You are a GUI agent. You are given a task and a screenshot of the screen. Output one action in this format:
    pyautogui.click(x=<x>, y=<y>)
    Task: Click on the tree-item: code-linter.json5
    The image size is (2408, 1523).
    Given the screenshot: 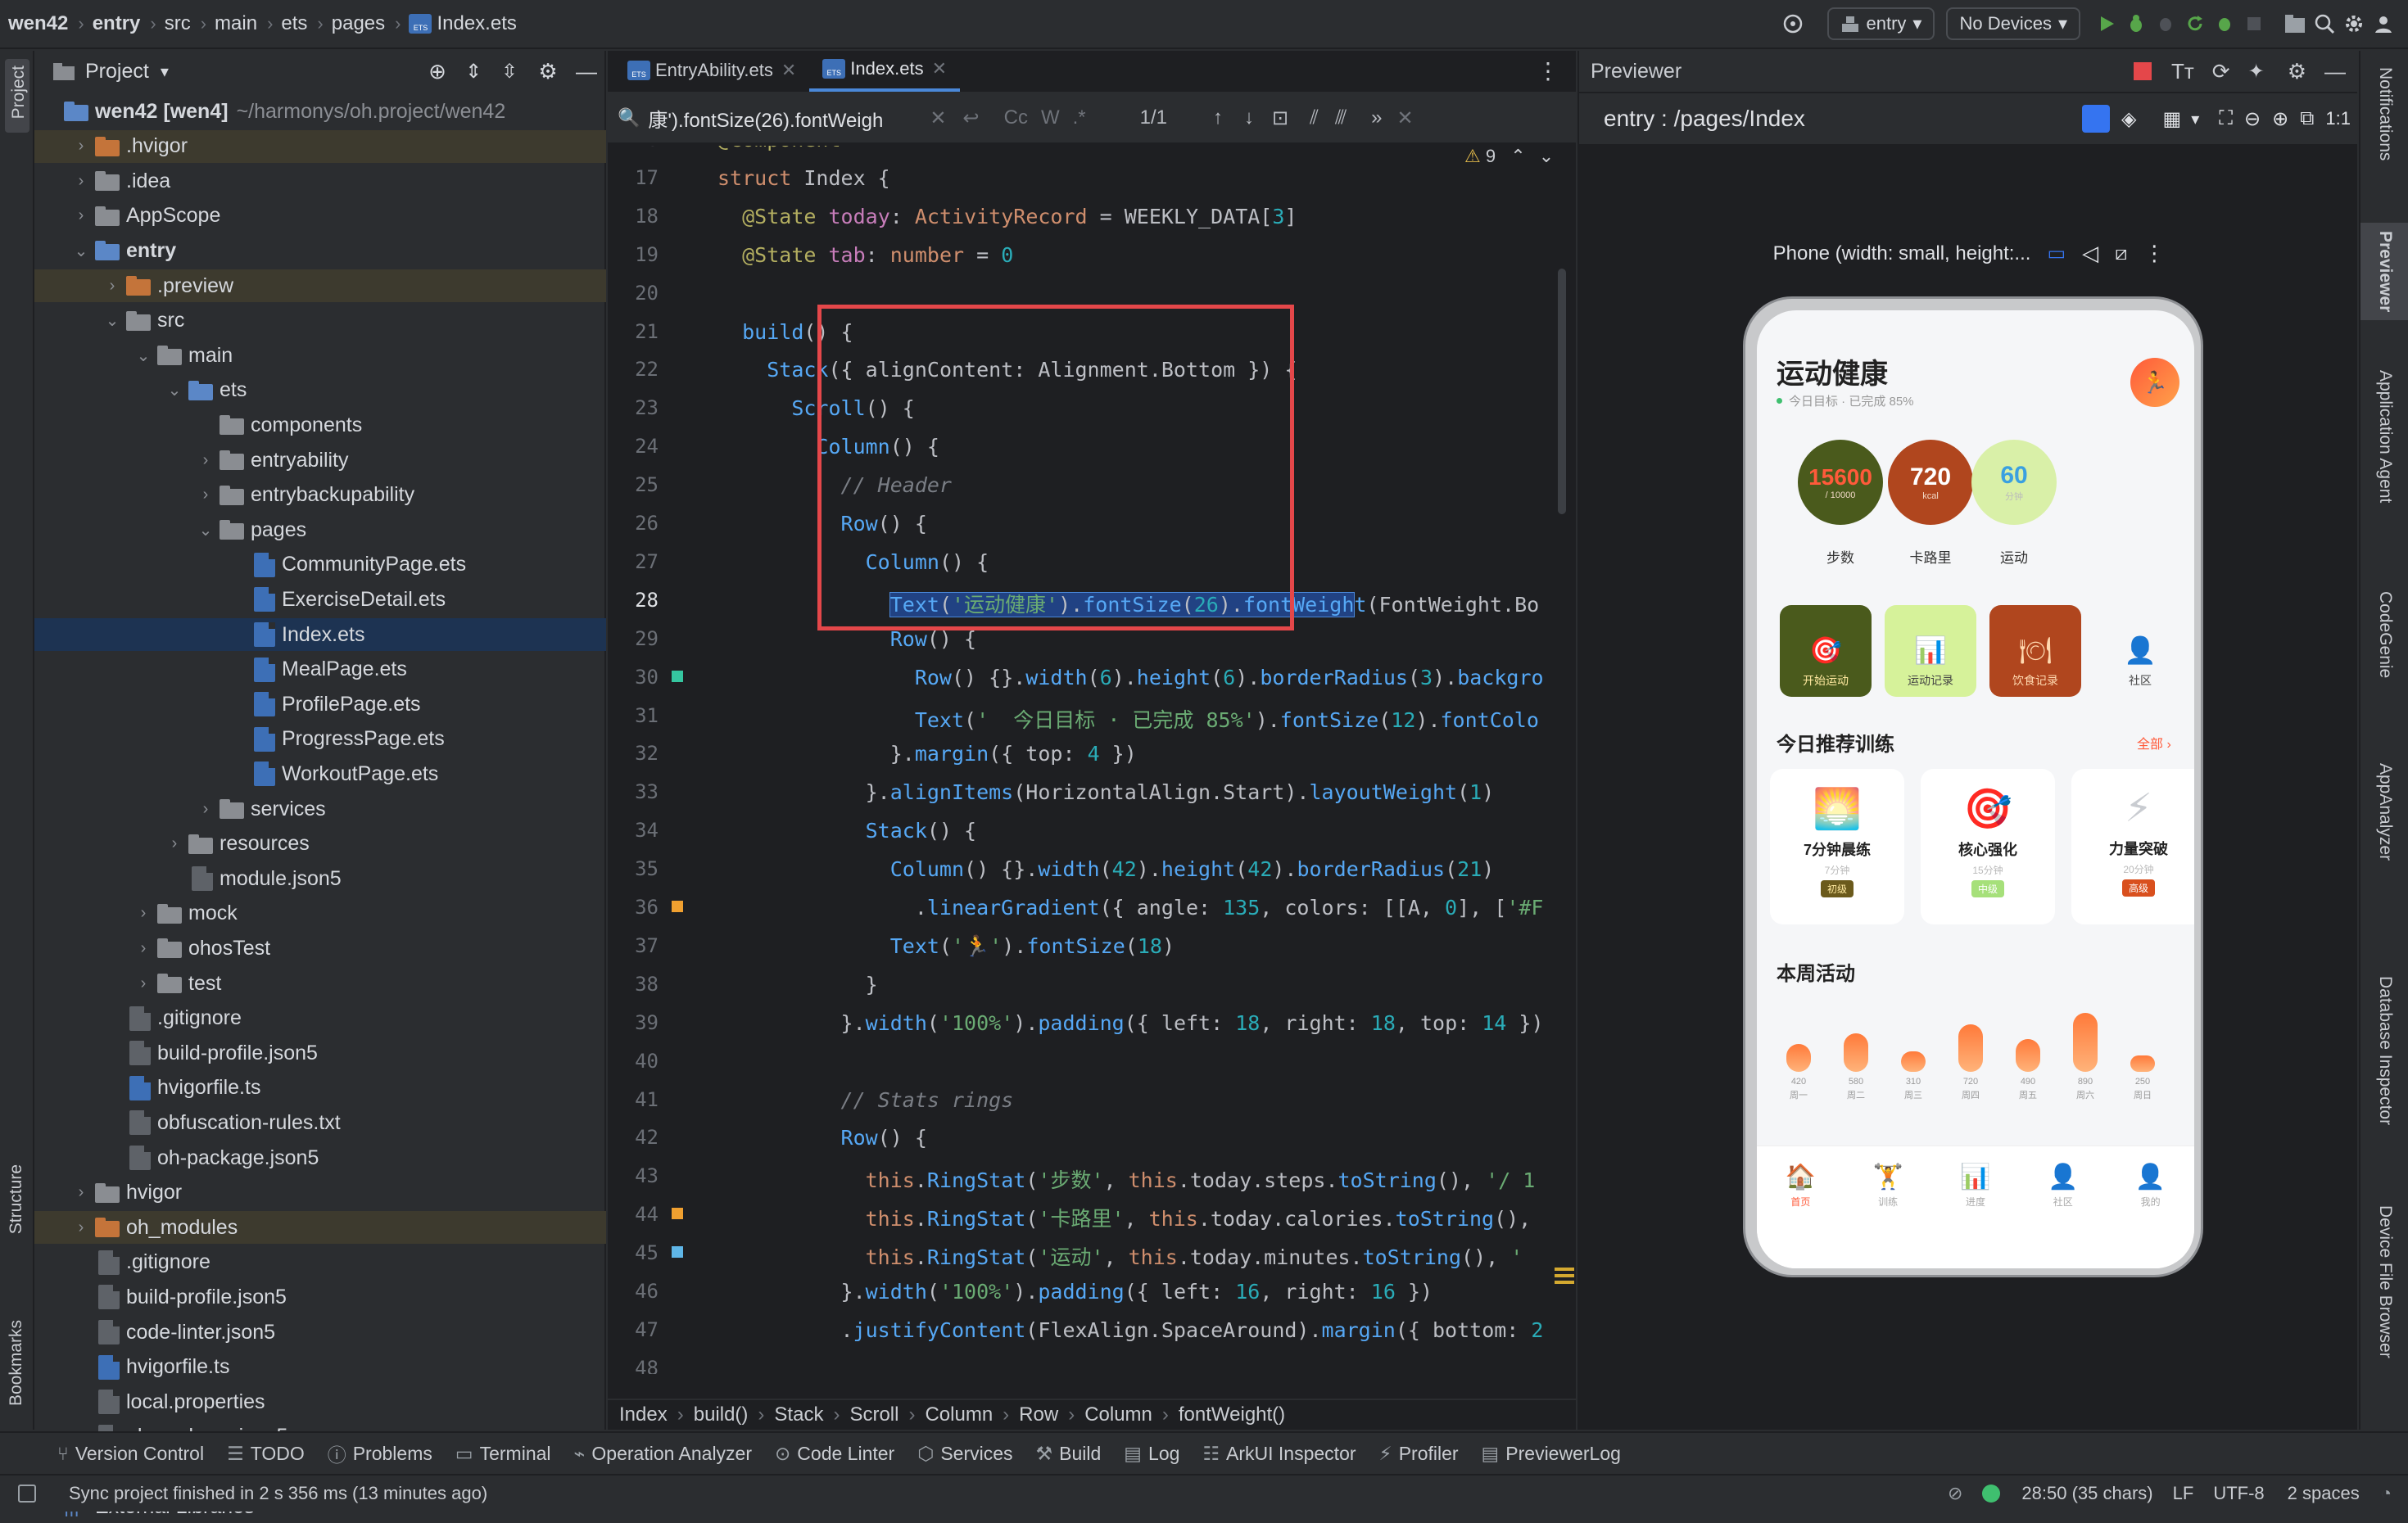 What is the action you would take?
    pyautogui.click(x=320, y=1332)
    